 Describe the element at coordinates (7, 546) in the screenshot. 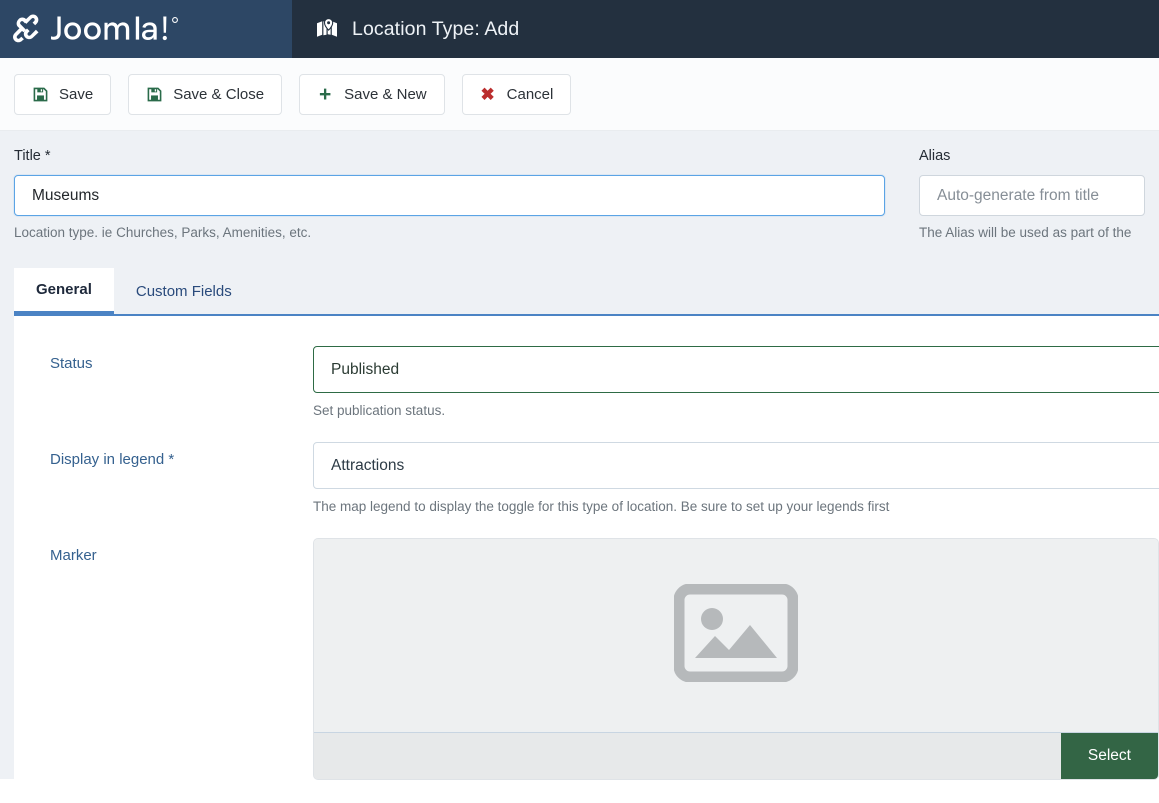

I see `left-gutter` at that location.